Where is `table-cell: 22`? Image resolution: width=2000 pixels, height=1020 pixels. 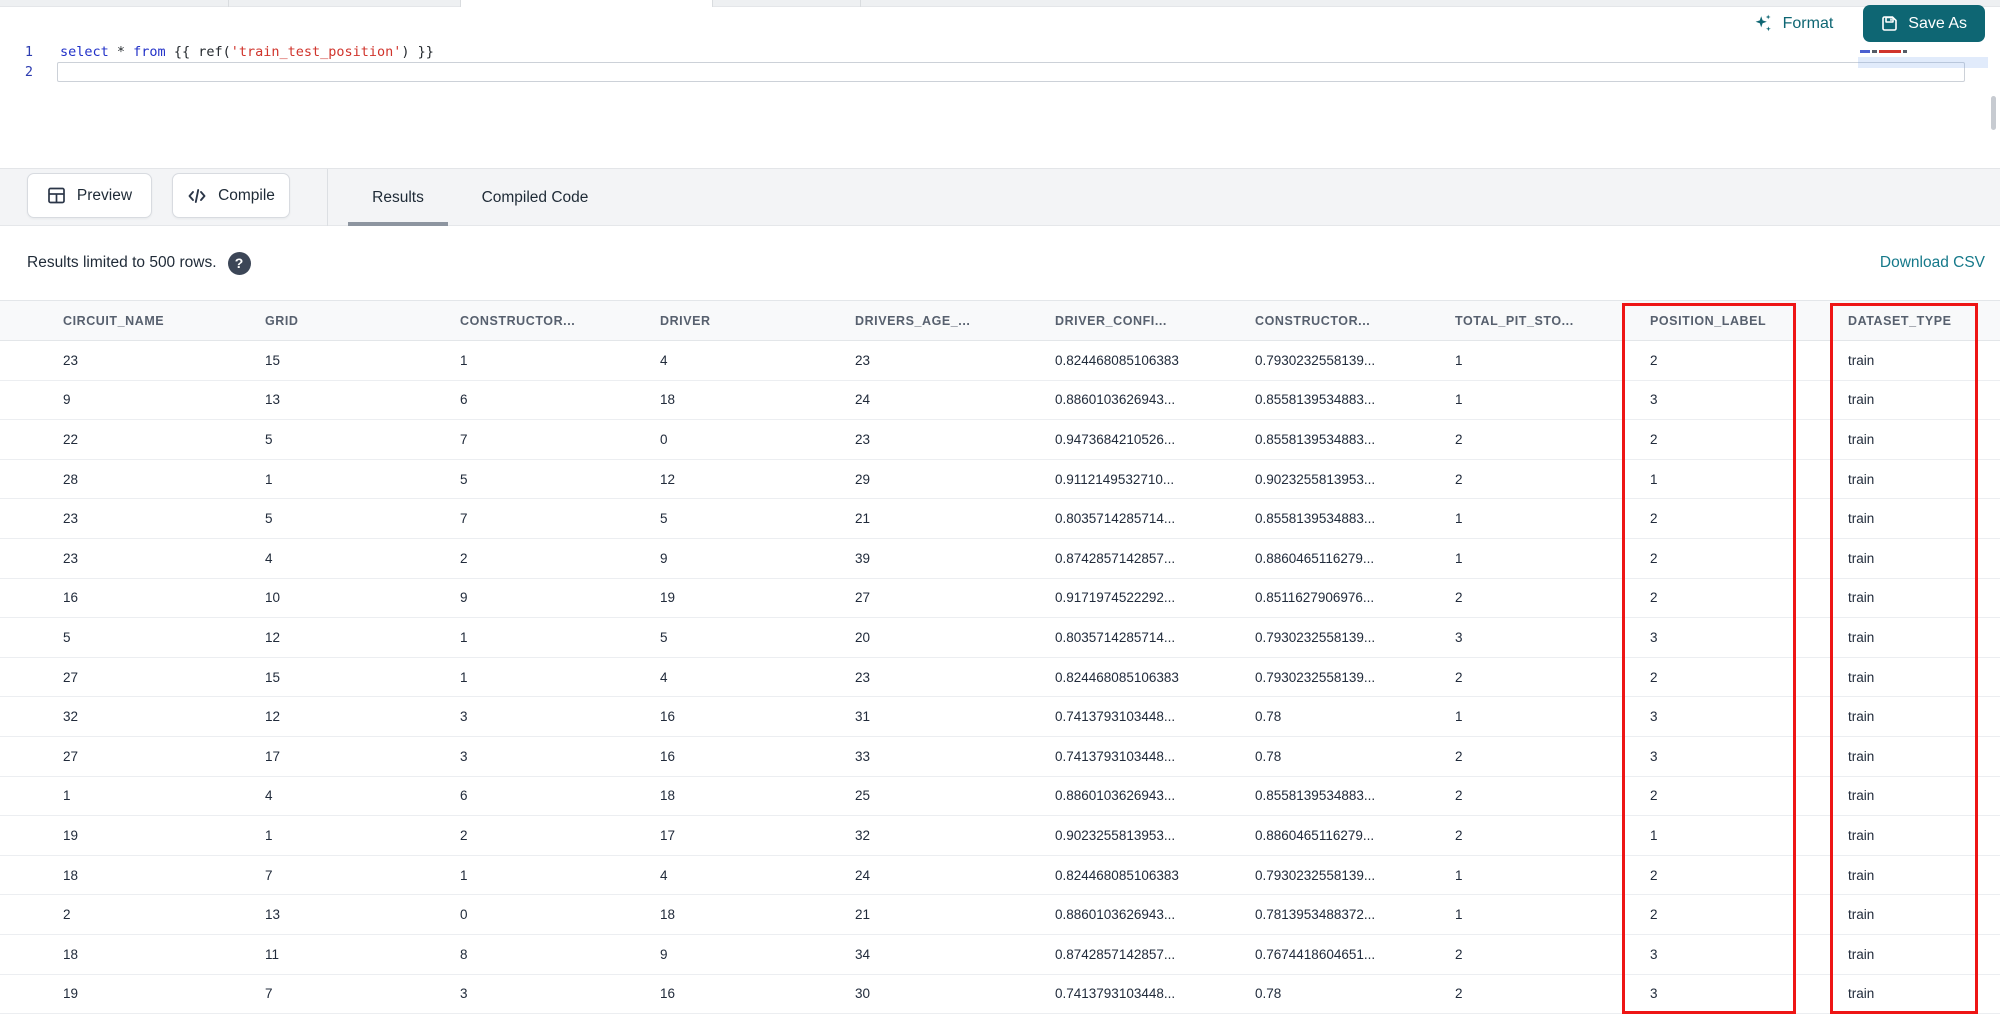
table-cell: 22 is located at coordinates (71, 439).